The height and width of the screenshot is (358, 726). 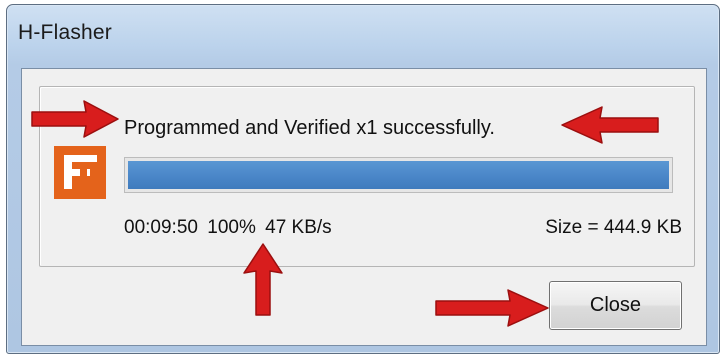 I want to click on h-flasher-logo-icon, so click(x=80, y=172).